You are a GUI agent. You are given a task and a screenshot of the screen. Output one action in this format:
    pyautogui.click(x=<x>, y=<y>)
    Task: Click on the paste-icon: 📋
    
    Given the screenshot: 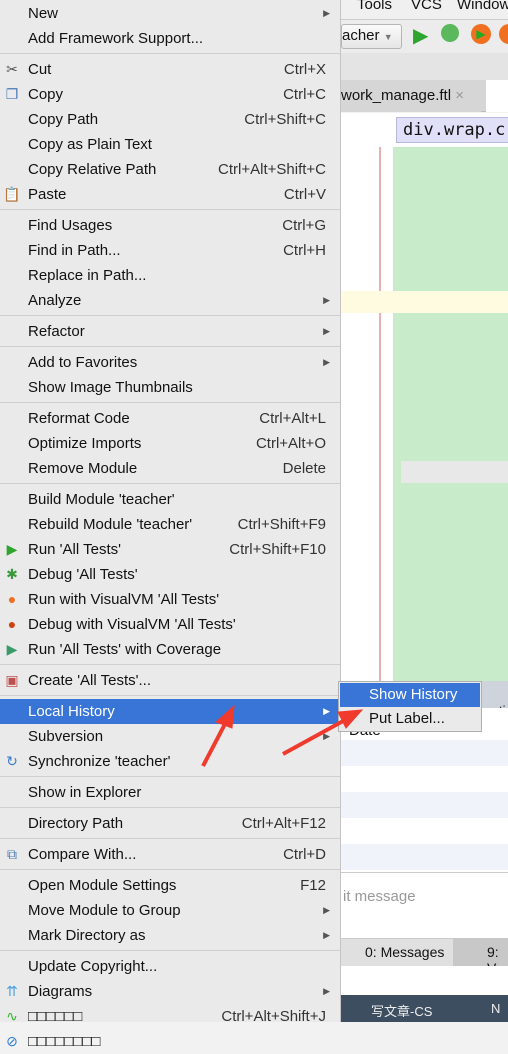 What is the action you would take?
    pyautogui.click(x=12, y=194)
    